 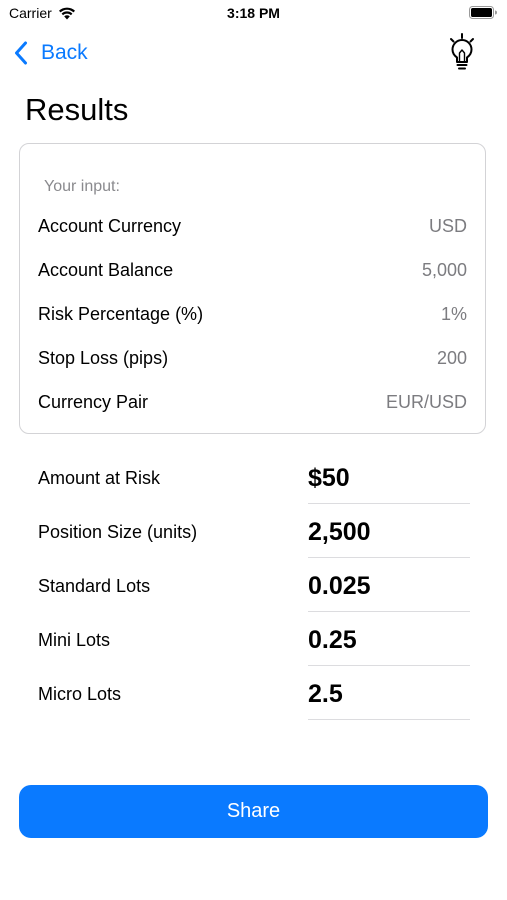 What do you see at coordinates (254, 642) in the screenshot?
I see `result-row-mini-lots: Mini Lots 0.25` at bounding box center [254, 642].